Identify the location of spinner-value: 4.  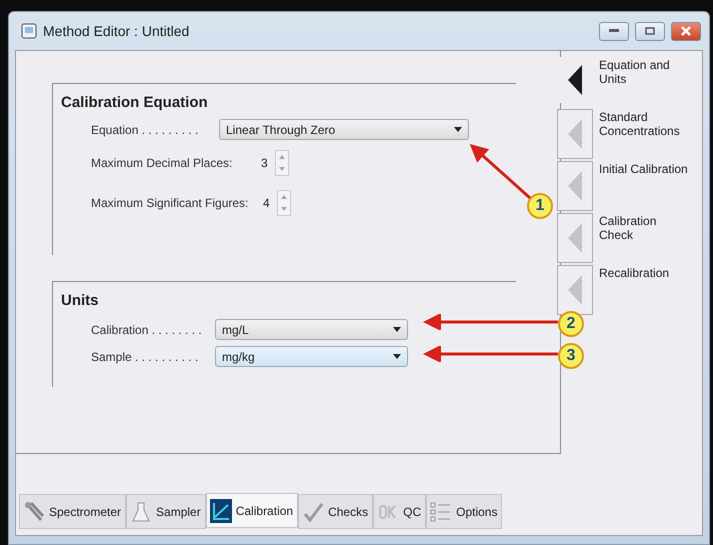
(270, 203).